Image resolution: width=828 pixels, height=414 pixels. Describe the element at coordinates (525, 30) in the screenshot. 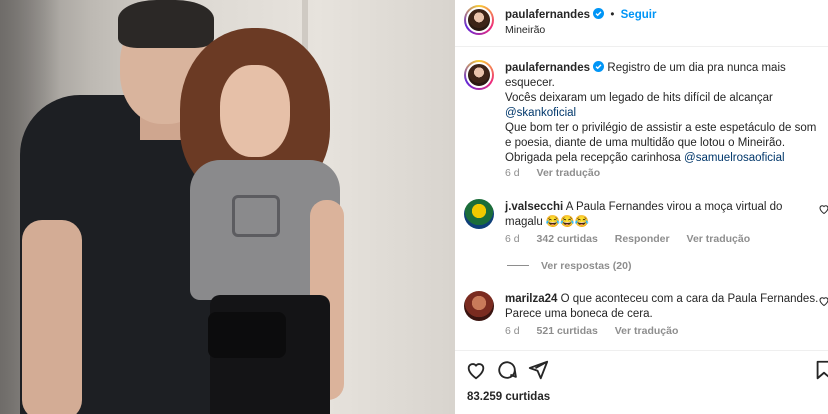

I see `location-link: Mineirão` at that location.